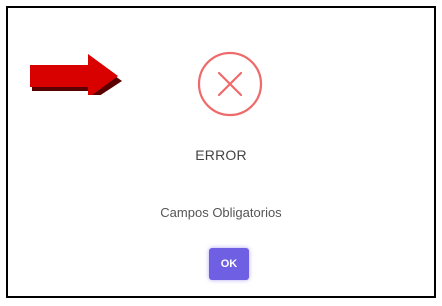  I want to click on red-arrow-right-icon, so click(76, 74).